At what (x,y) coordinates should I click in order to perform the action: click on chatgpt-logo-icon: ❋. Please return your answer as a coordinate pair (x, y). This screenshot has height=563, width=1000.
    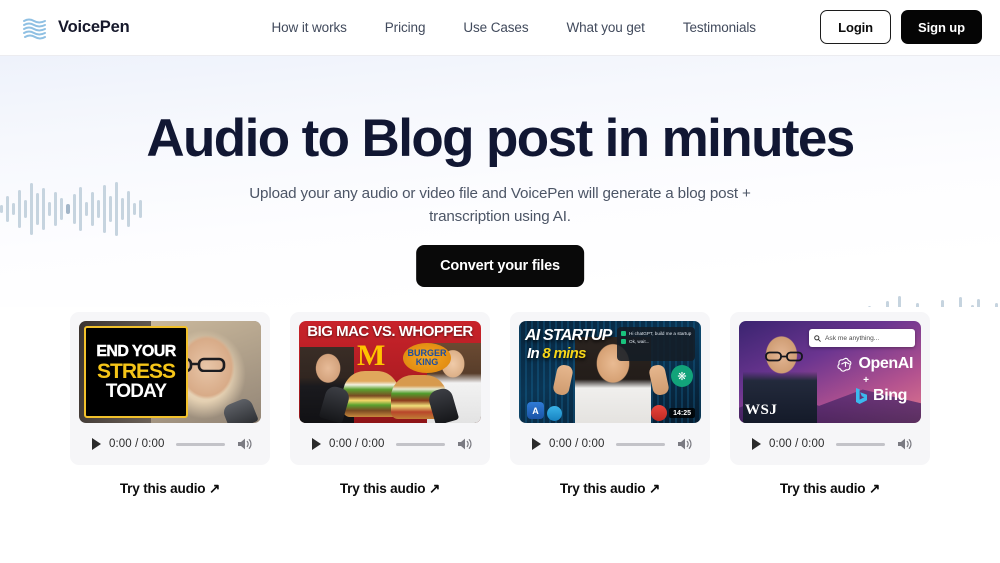
    Looking at the image, I should click on (682, 376).